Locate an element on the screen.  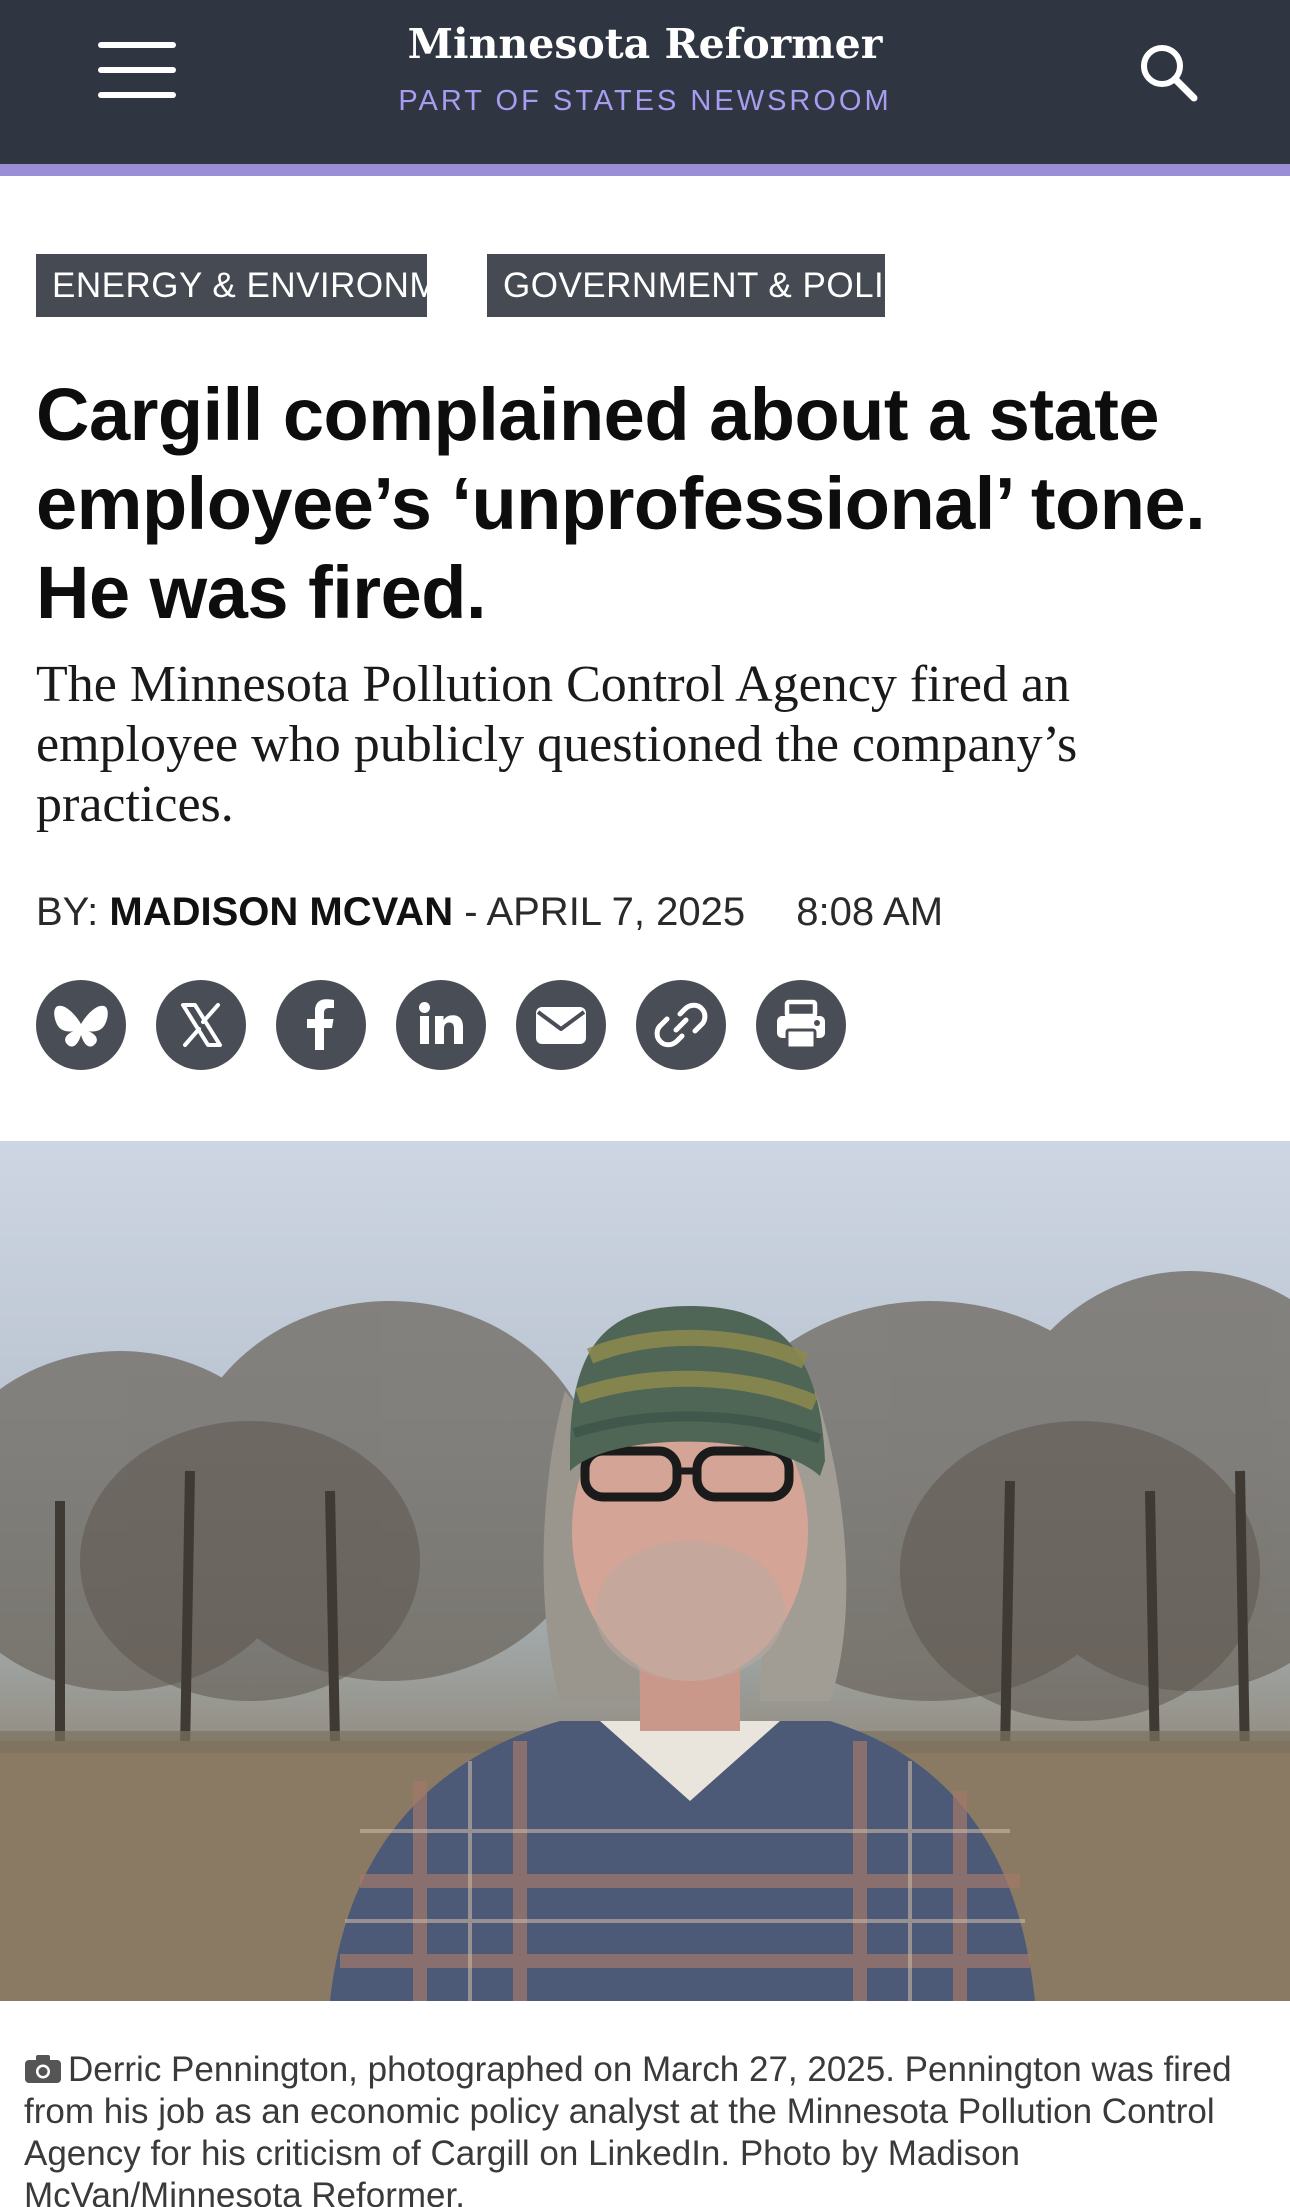
x-icon is located at coordinates (201, 1025).